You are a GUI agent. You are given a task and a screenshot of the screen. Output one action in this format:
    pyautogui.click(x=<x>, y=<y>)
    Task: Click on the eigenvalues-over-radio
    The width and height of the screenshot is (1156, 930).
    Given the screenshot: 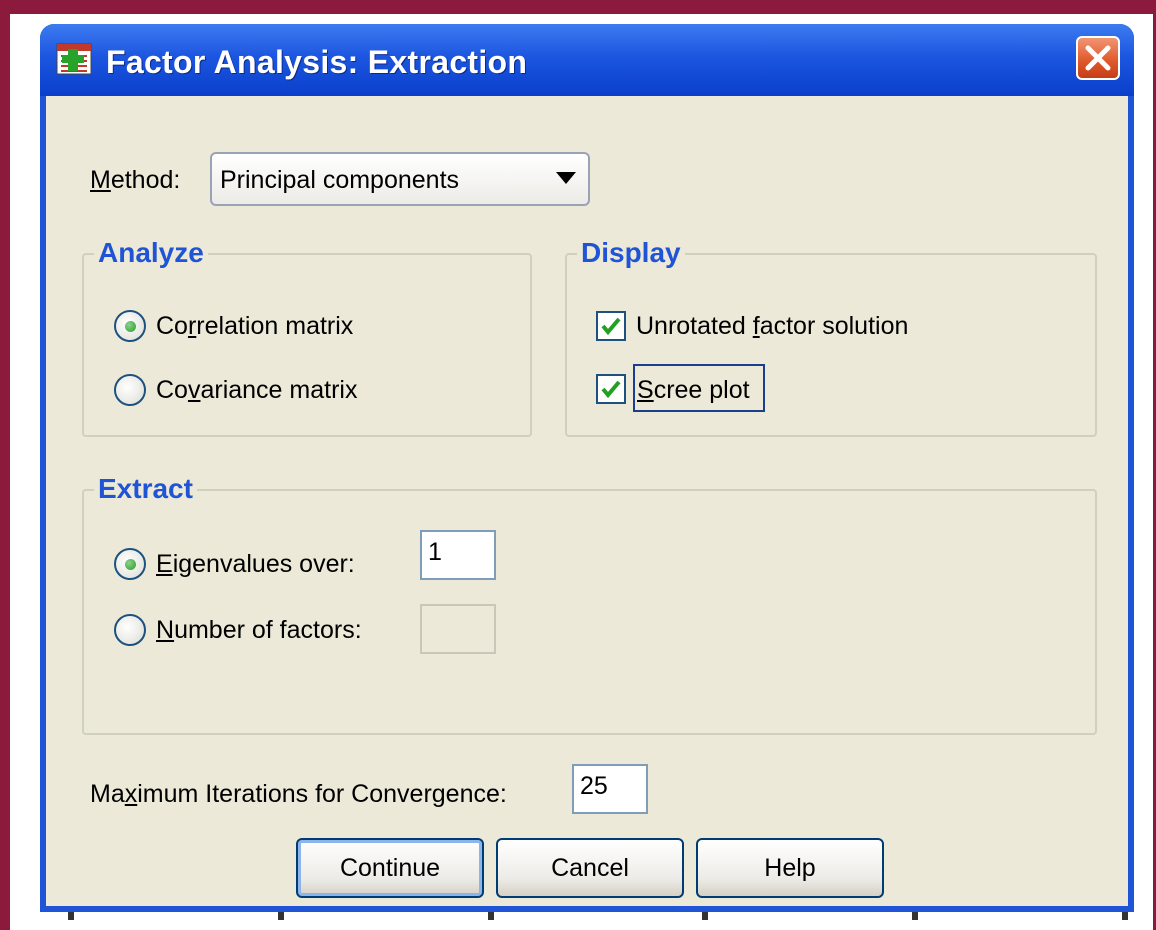 What is the action you would take?
    pyautogui.click(x=130, y=564)
    